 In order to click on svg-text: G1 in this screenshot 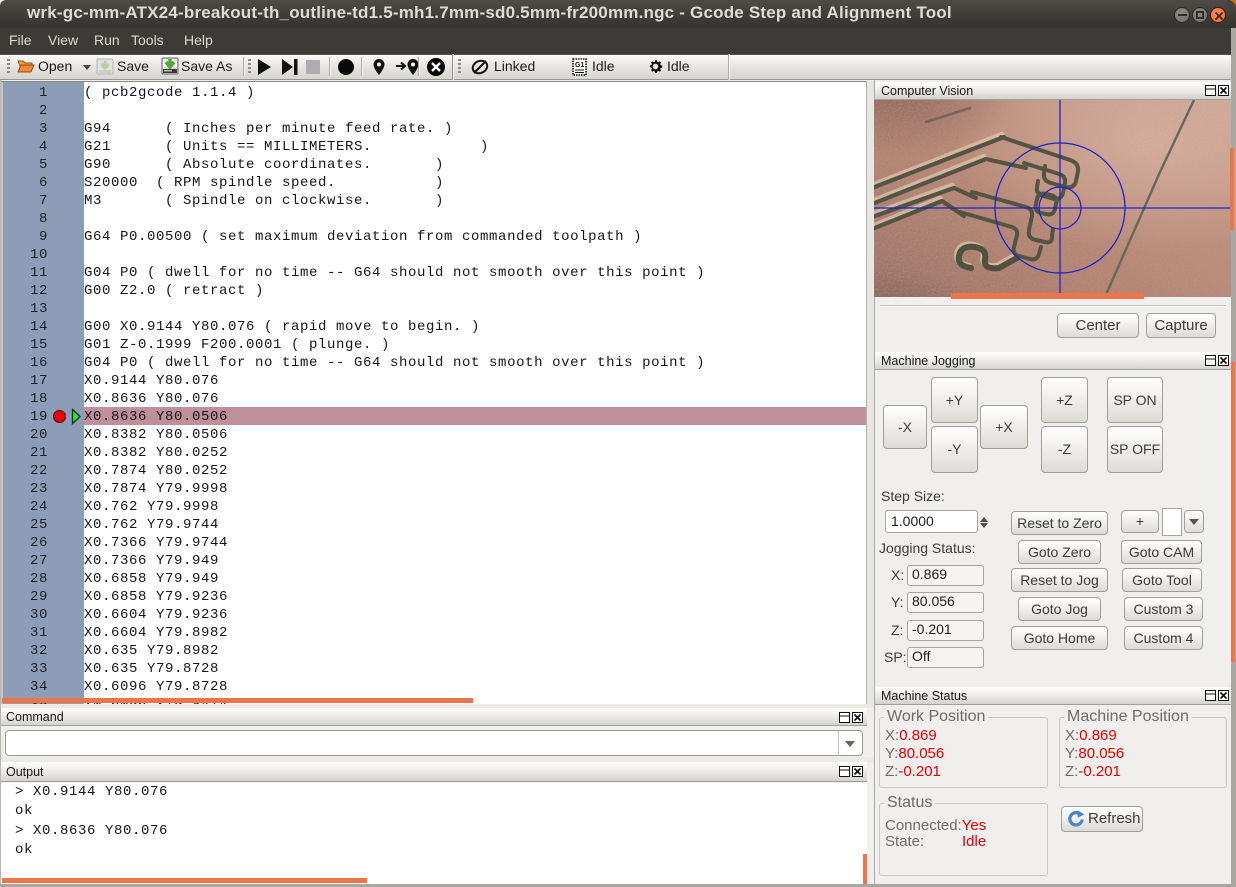, I will do `click(579, 65)`.